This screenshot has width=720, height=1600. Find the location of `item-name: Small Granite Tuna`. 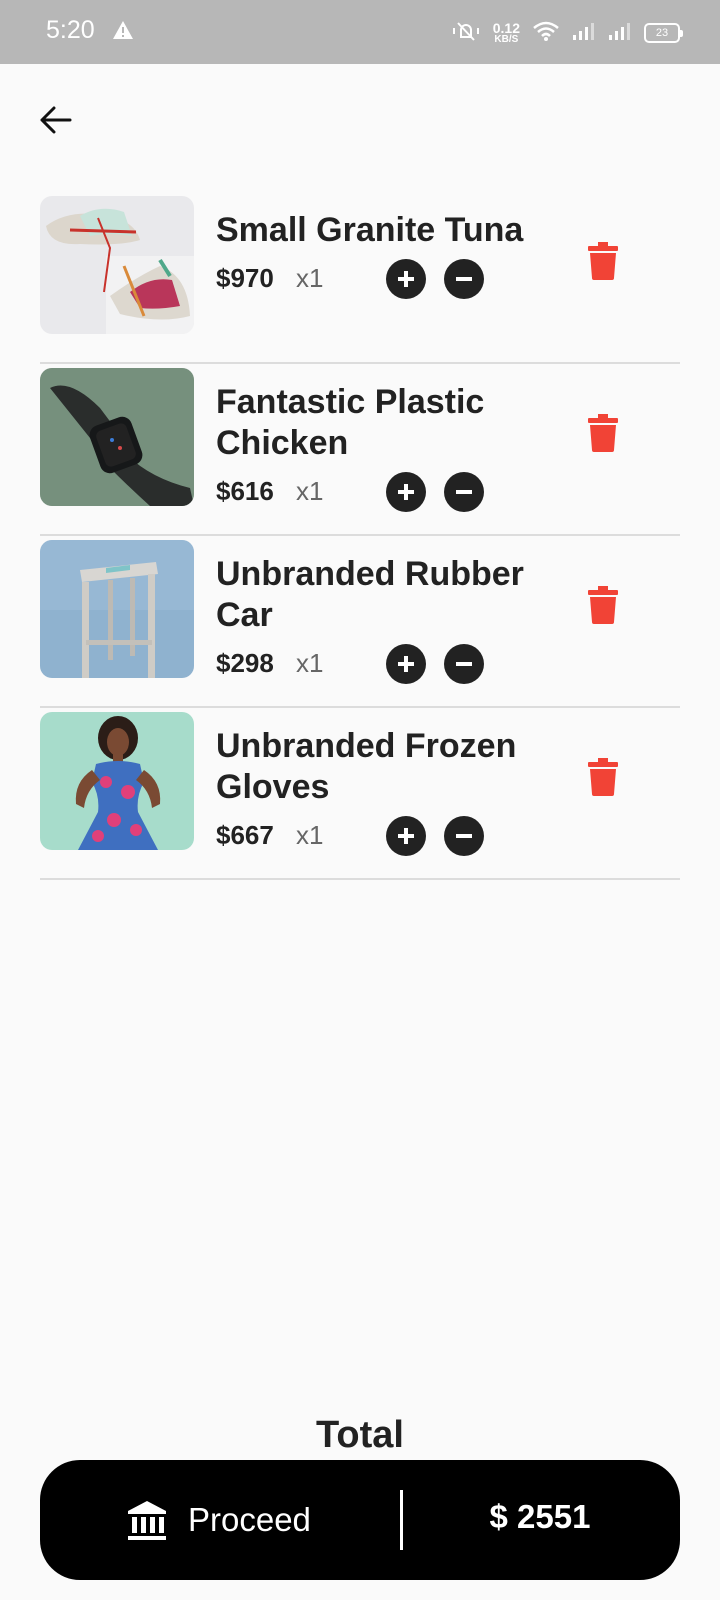

item-name: Small Granite Tuna is located at coordinates (370, 230).